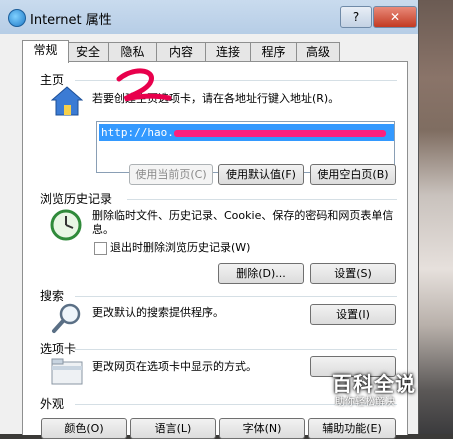  I want to click on history-description: 删除临时文件、历史记录、Cookie、保存的密码和网页表单信息。, so click(243, 222).